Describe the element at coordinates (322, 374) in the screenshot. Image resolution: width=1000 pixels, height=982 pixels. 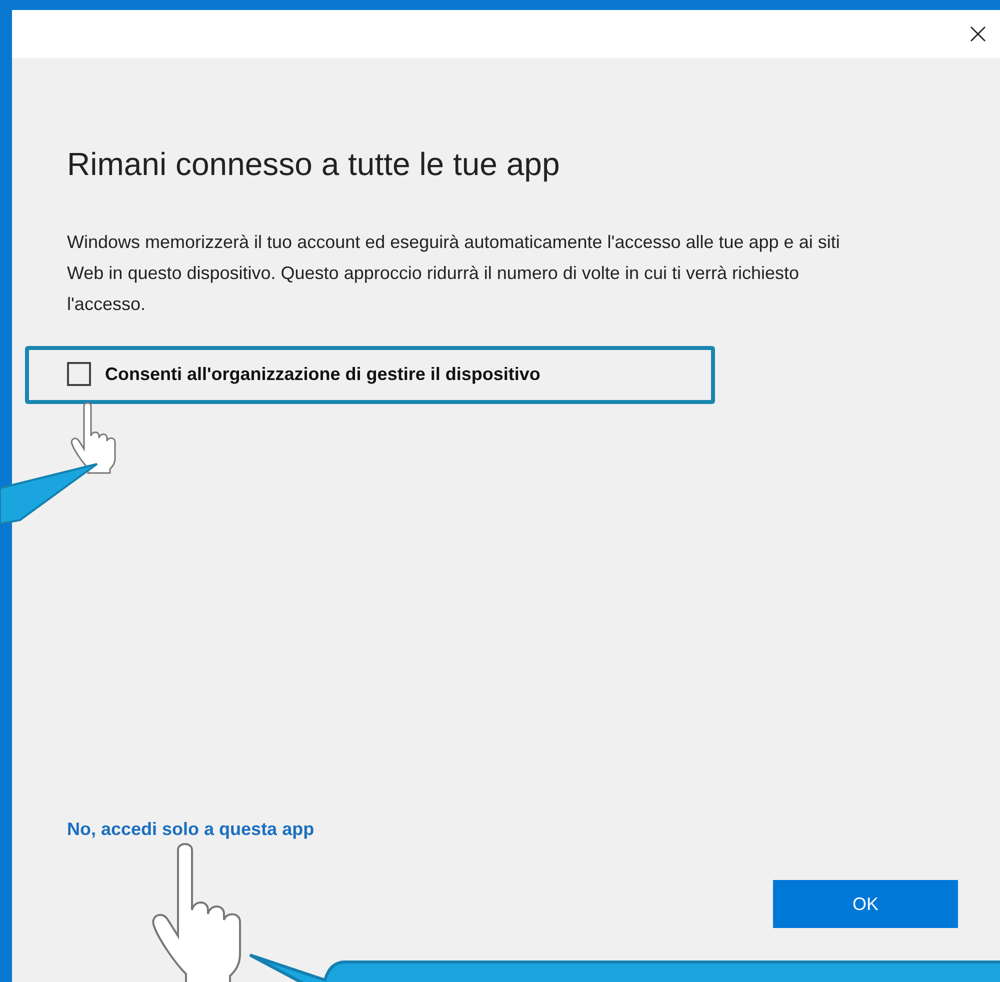
I see `checkbox-label: Consenti all'organizzazione di gestire il dispositivo` at that location.